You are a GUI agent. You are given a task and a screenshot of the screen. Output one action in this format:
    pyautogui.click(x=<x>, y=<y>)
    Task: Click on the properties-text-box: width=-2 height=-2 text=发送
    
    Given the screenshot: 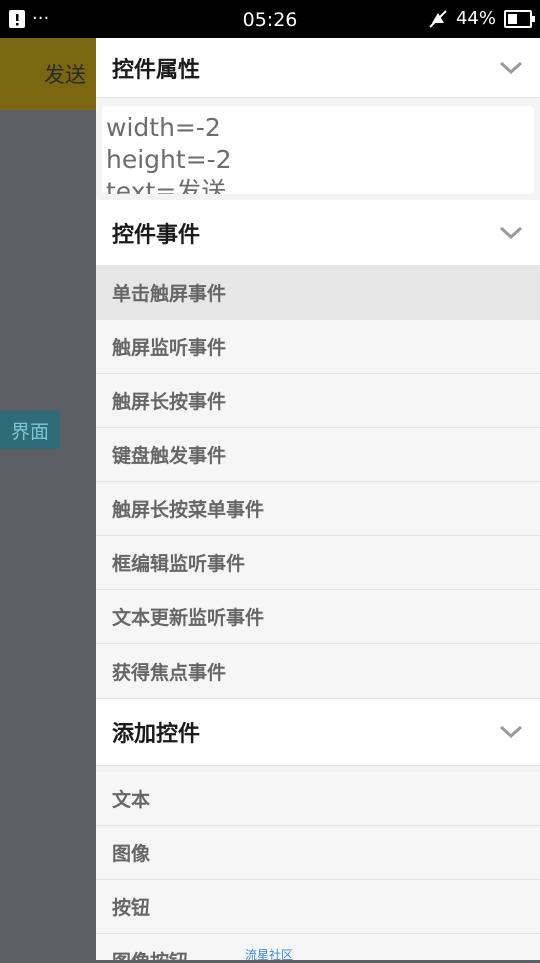 What is the action you would take?
    pyautogui.click(x=318, y=150)
    